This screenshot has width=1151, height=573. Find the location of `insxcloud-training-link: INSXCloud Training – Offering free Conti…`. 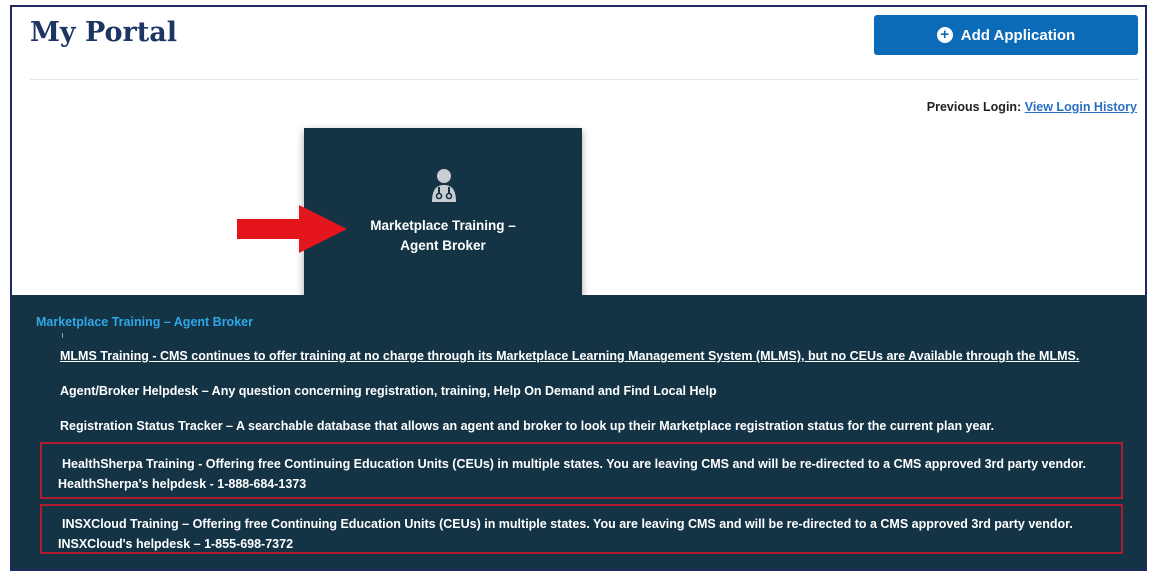

insxcloud-training-link: INSXCloud Training – Offering free Conti… is located at coordinates (567, 524).